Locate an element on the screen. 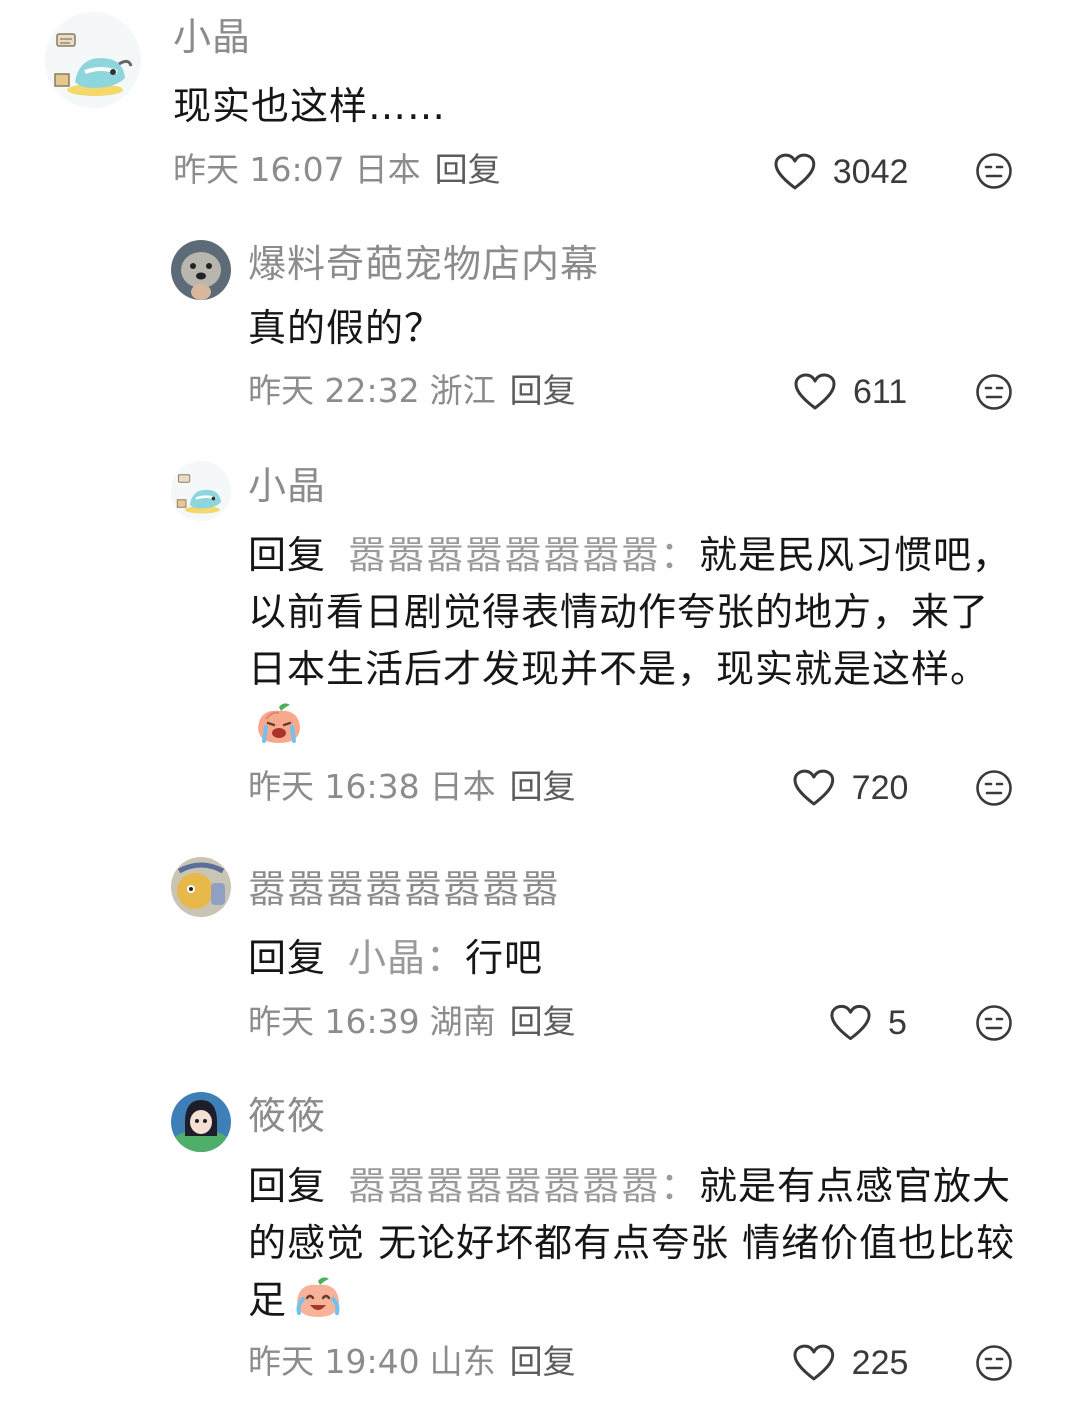  comment-text-block: 回复 小晶：行吧 is located at coordinates (633, 958).